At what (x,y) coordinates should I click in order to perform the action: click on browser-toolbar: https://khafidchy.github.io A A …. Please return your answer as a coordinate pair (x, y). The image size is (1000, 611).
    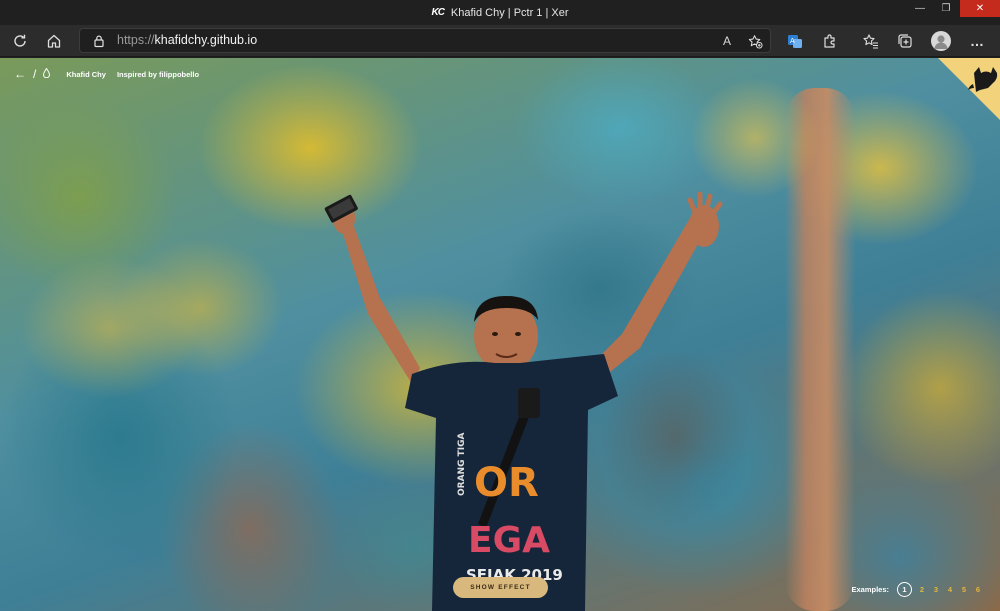
    Looking at the image, I should click on (500, 41).